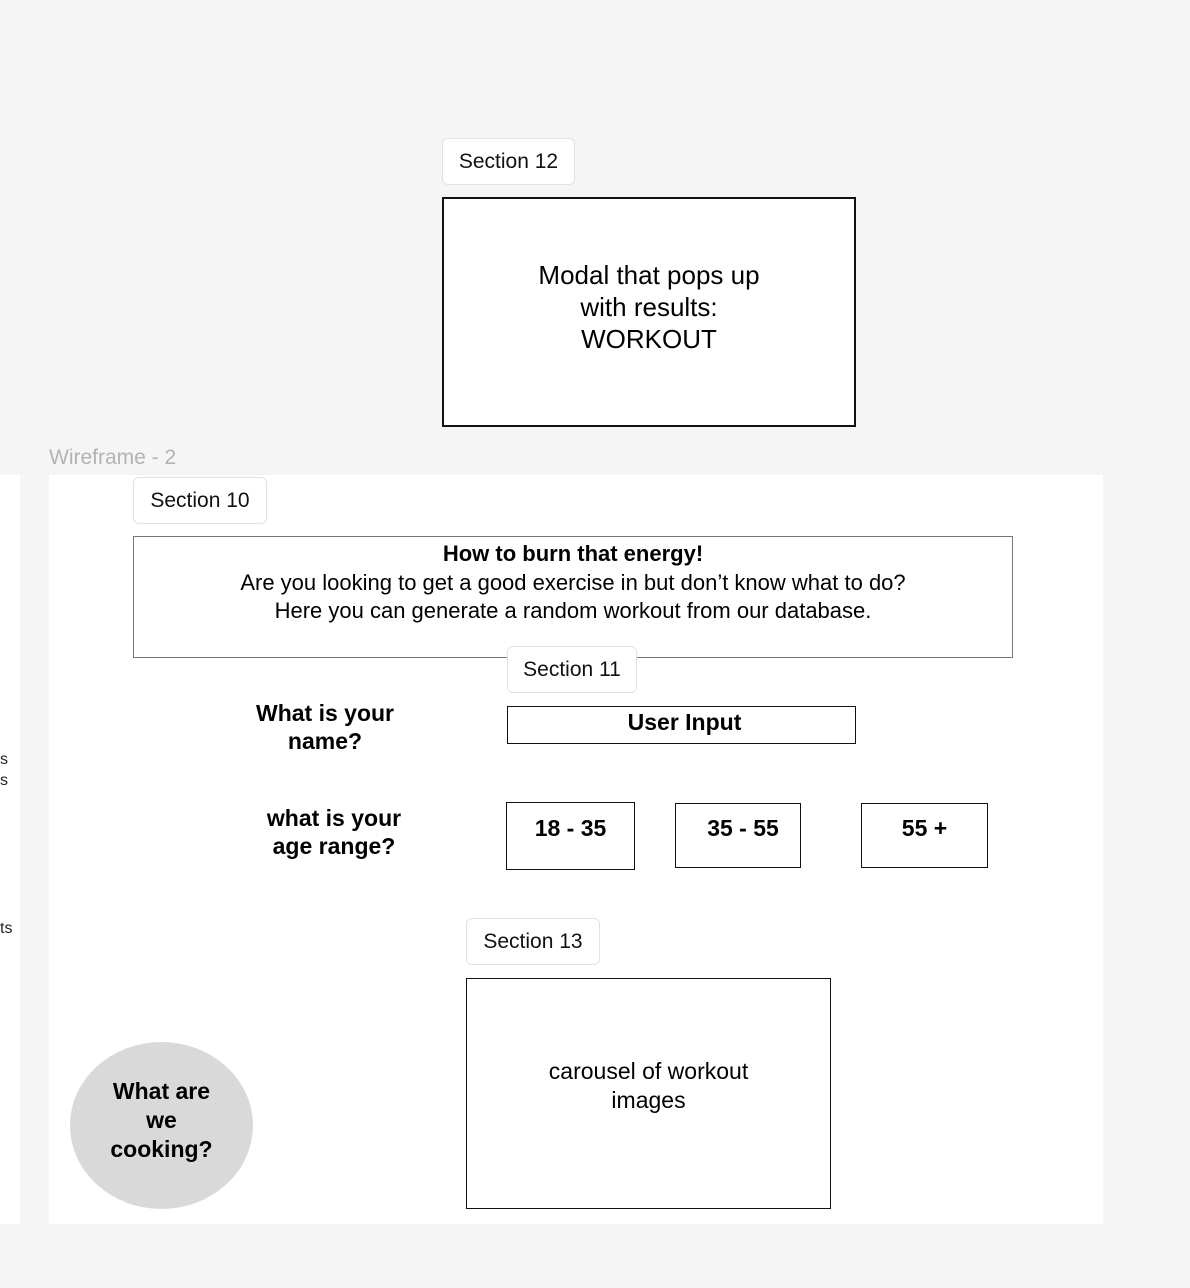  I want to click on section-12-tag: Section 12, so click(508, 161).